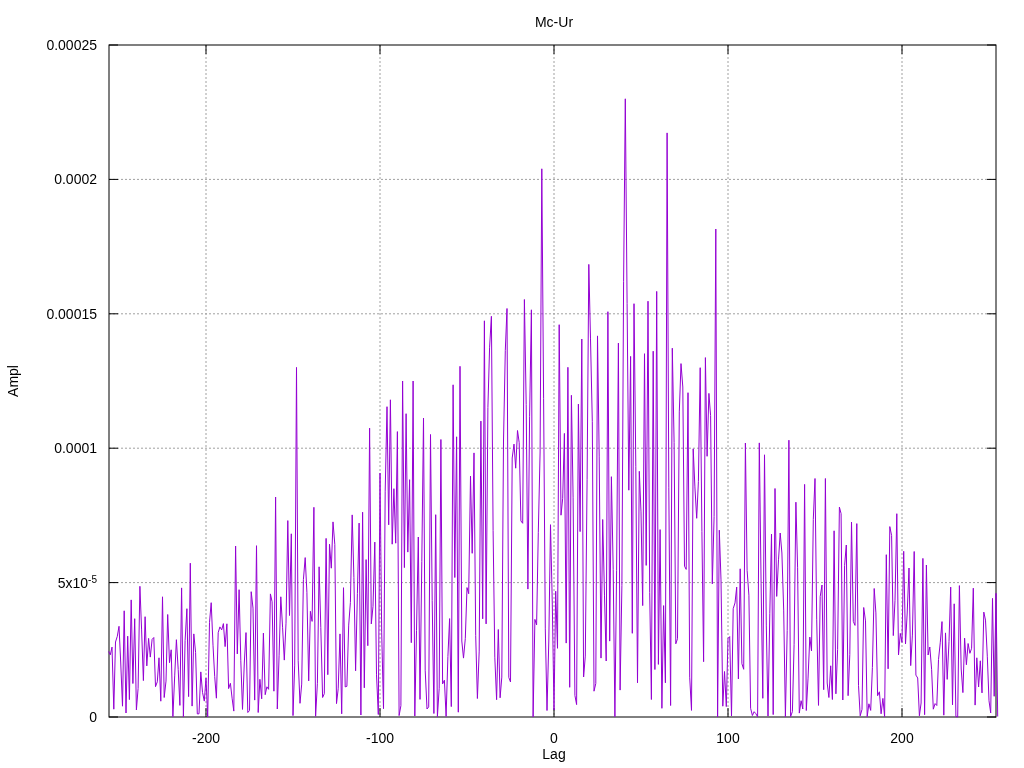  I want to click on x-tick-label: -100, so click(380, 738).